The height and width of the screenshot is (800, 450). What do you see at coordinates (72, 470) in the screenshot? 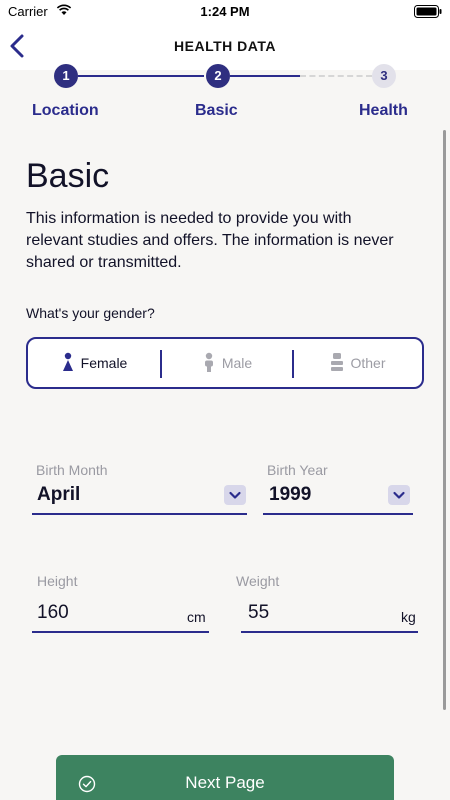
I see `birth-month-label: Birth Month` at bounding box center [72, 470].